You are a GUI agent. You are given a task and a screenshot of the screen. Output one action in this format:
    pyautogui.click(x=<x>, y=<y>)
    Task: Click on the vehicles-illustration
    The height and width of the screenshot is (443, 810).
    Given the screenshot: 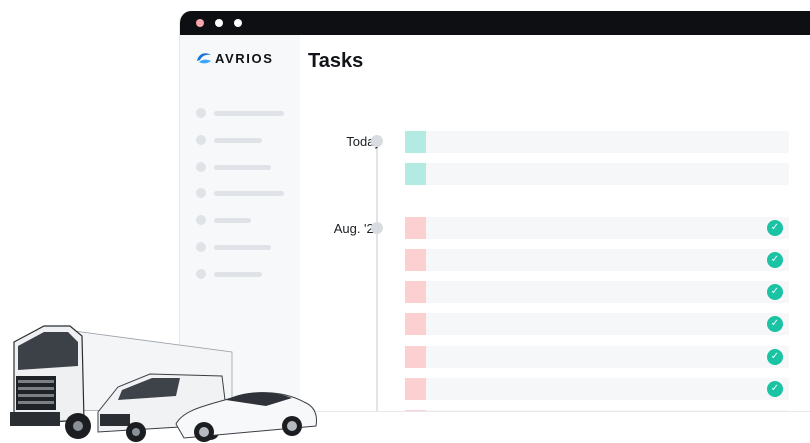 What is the action you would take?
    pyautogui.click(x=163, y=383)
    